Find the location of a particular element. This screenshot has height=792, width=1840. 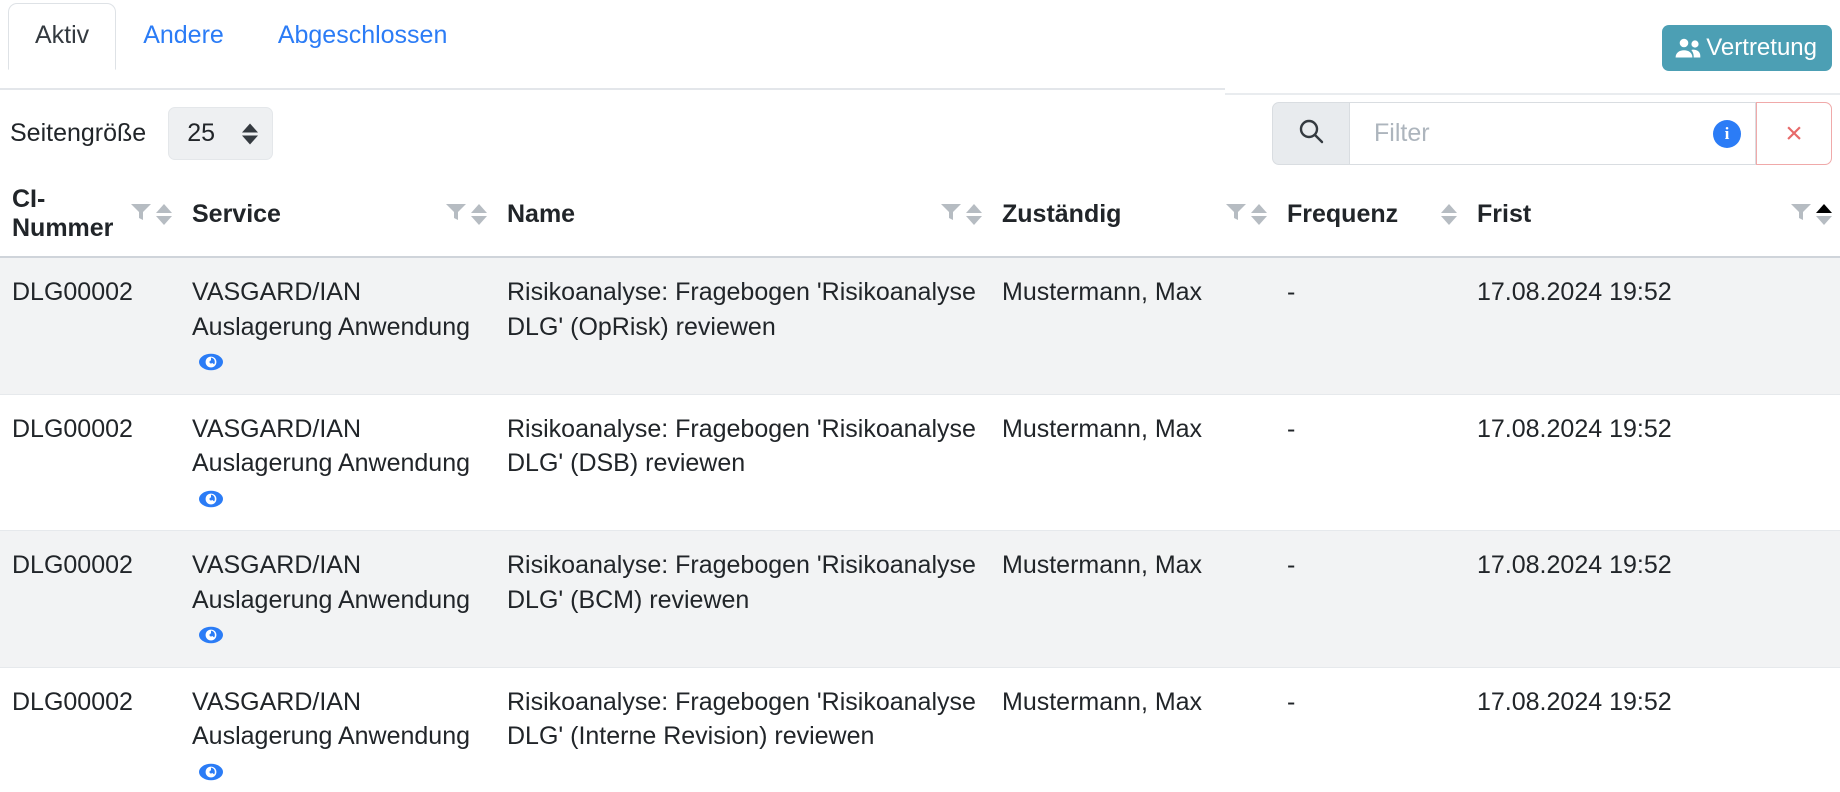

column-tools-frist is located at coordinates (1815, 214).